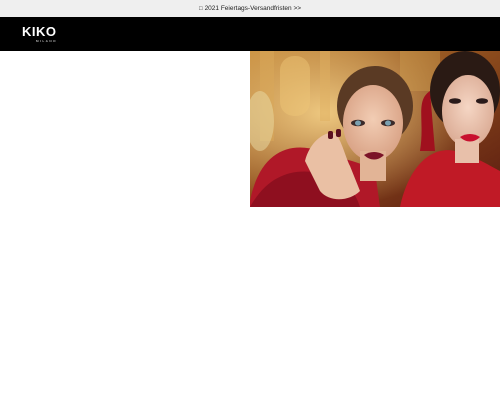  I want to click on gift-icon: □, so click(200, 8).